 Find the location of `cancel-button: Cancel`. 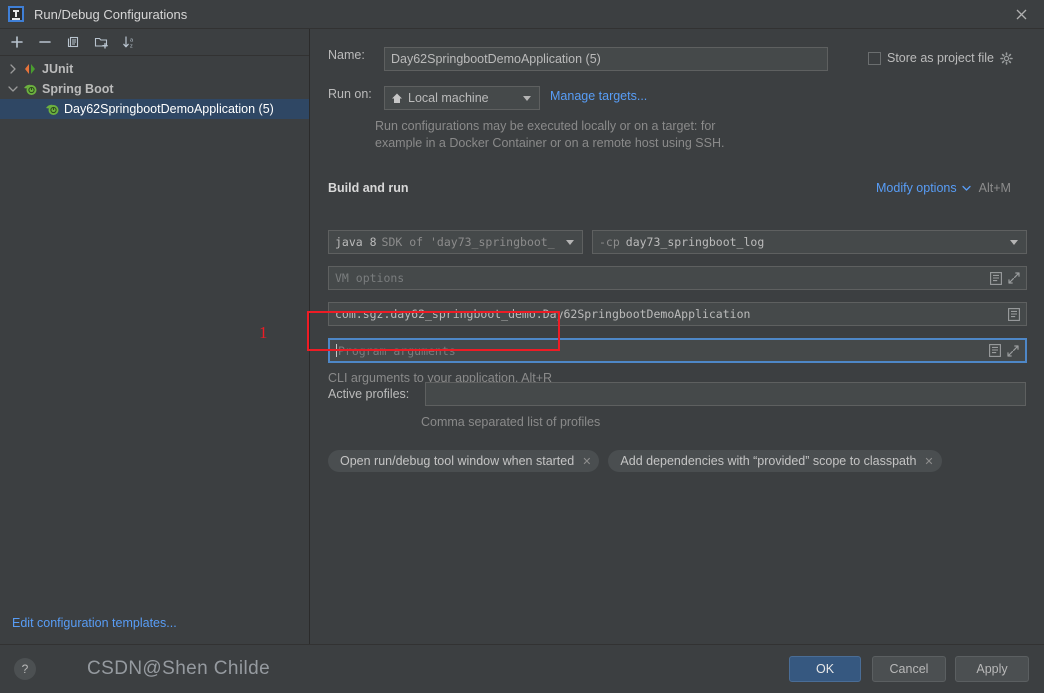

cancel-button: Cancel is located at coordinates (909, 669).